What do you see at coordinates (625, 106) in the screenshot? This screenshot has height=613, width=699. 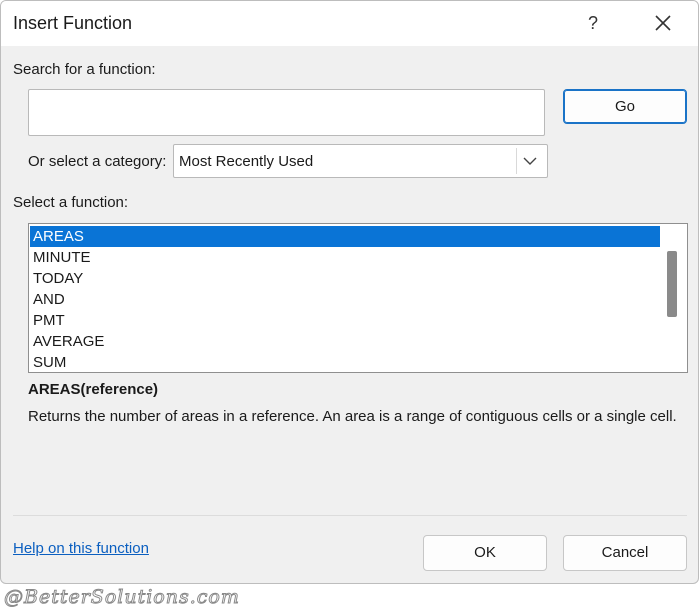 I see `go-button: Go` at bounding box center [625, 106].